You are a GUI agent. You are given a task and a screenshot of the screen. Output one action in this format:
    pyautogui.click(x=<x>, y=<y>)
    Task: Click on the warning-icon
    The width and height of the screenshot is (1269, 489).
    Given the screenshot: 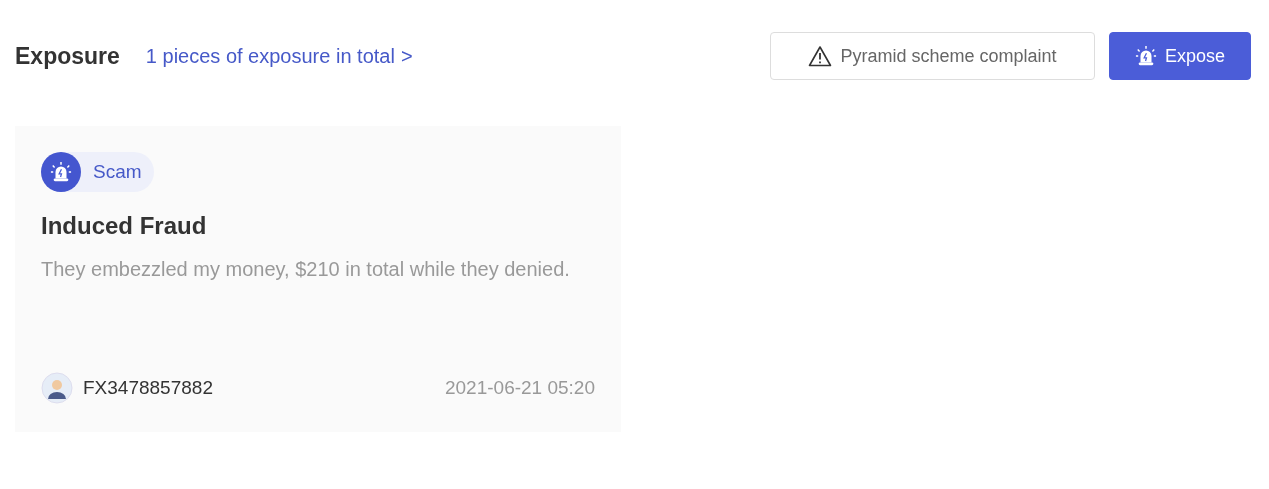 What is the action you would take?
    pyautogui.click(x=820, y=56)
    